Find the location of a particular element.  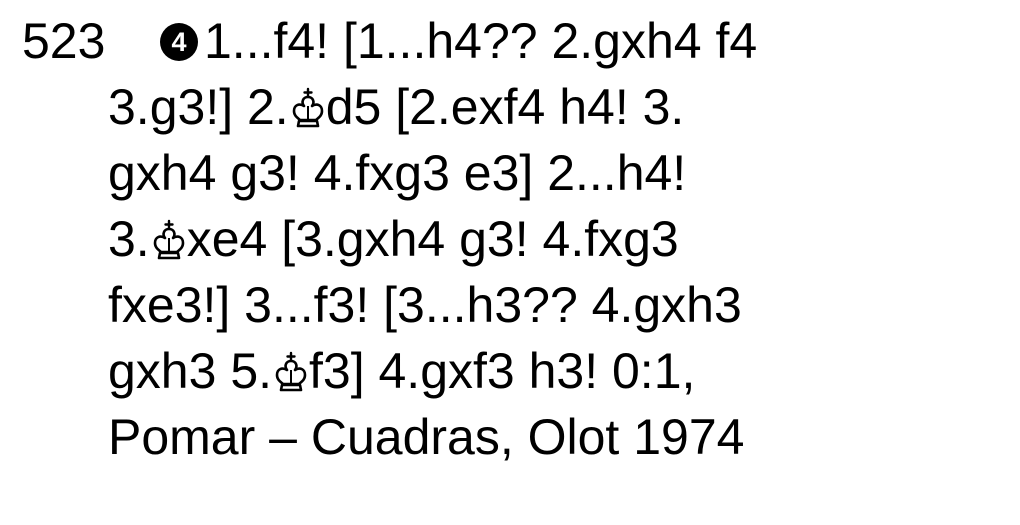

first-move-text: 1...f4! [1...h4?? 2.gxh4 f4 is located at coordinates (481, 41).